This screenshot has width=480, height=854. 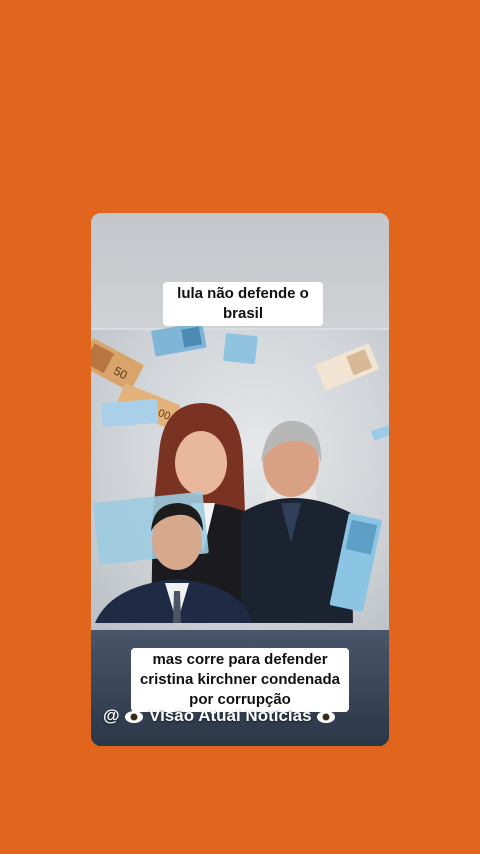 I want to click on caption-top: lula não defende o brasil, so click(x=243, y=304).